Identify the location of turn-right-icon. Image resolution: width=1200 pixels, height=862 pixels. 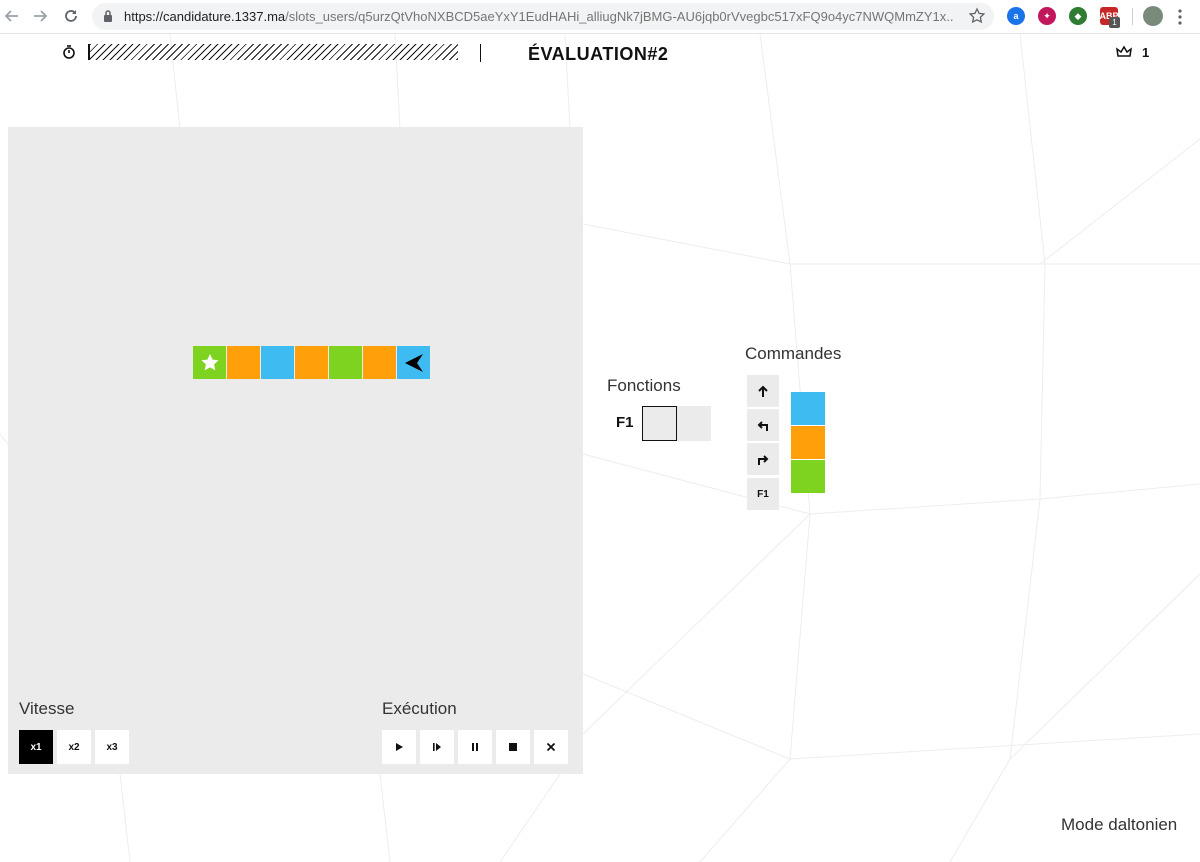
(763, 460).